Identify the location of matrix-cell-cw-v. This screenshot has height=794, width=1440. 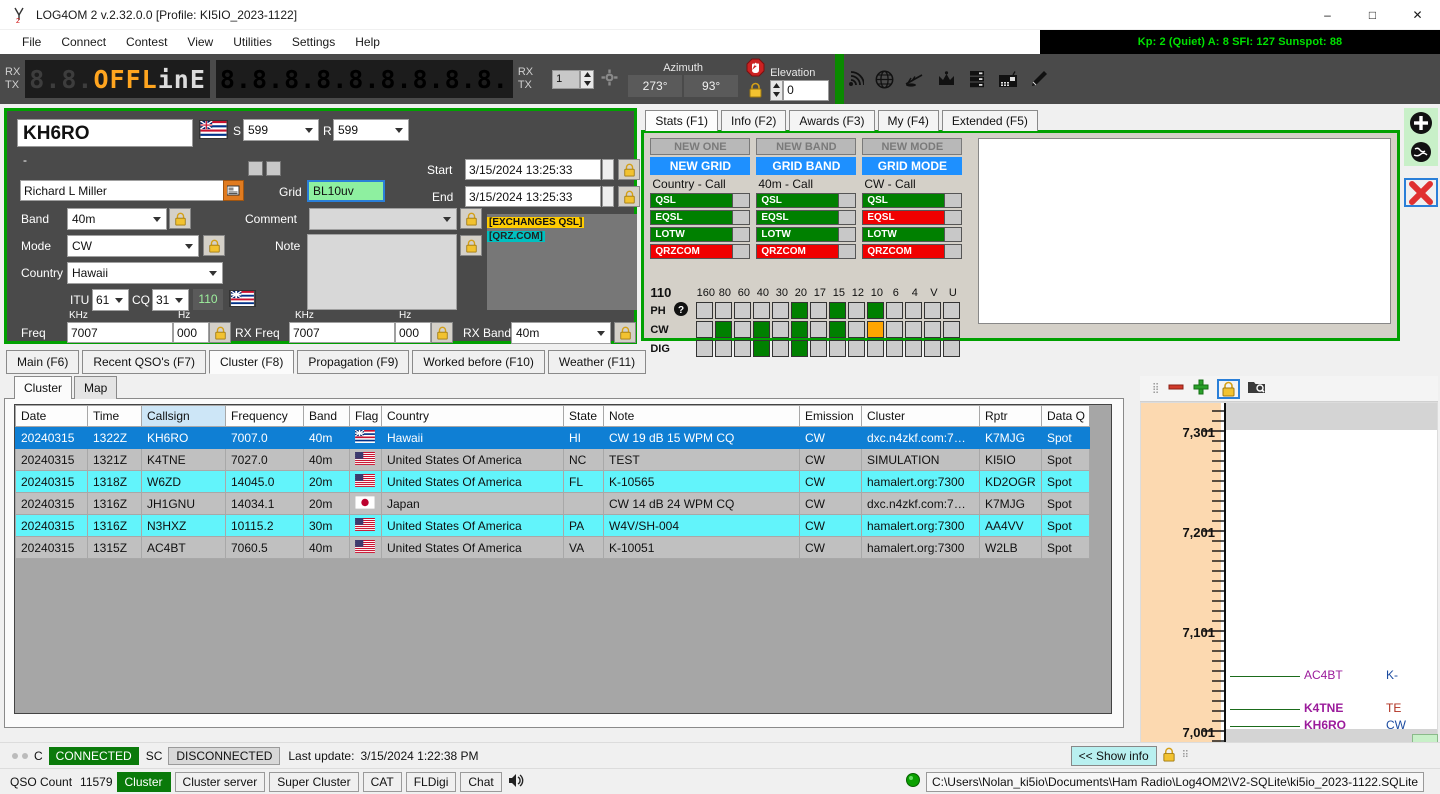
(933, 329).